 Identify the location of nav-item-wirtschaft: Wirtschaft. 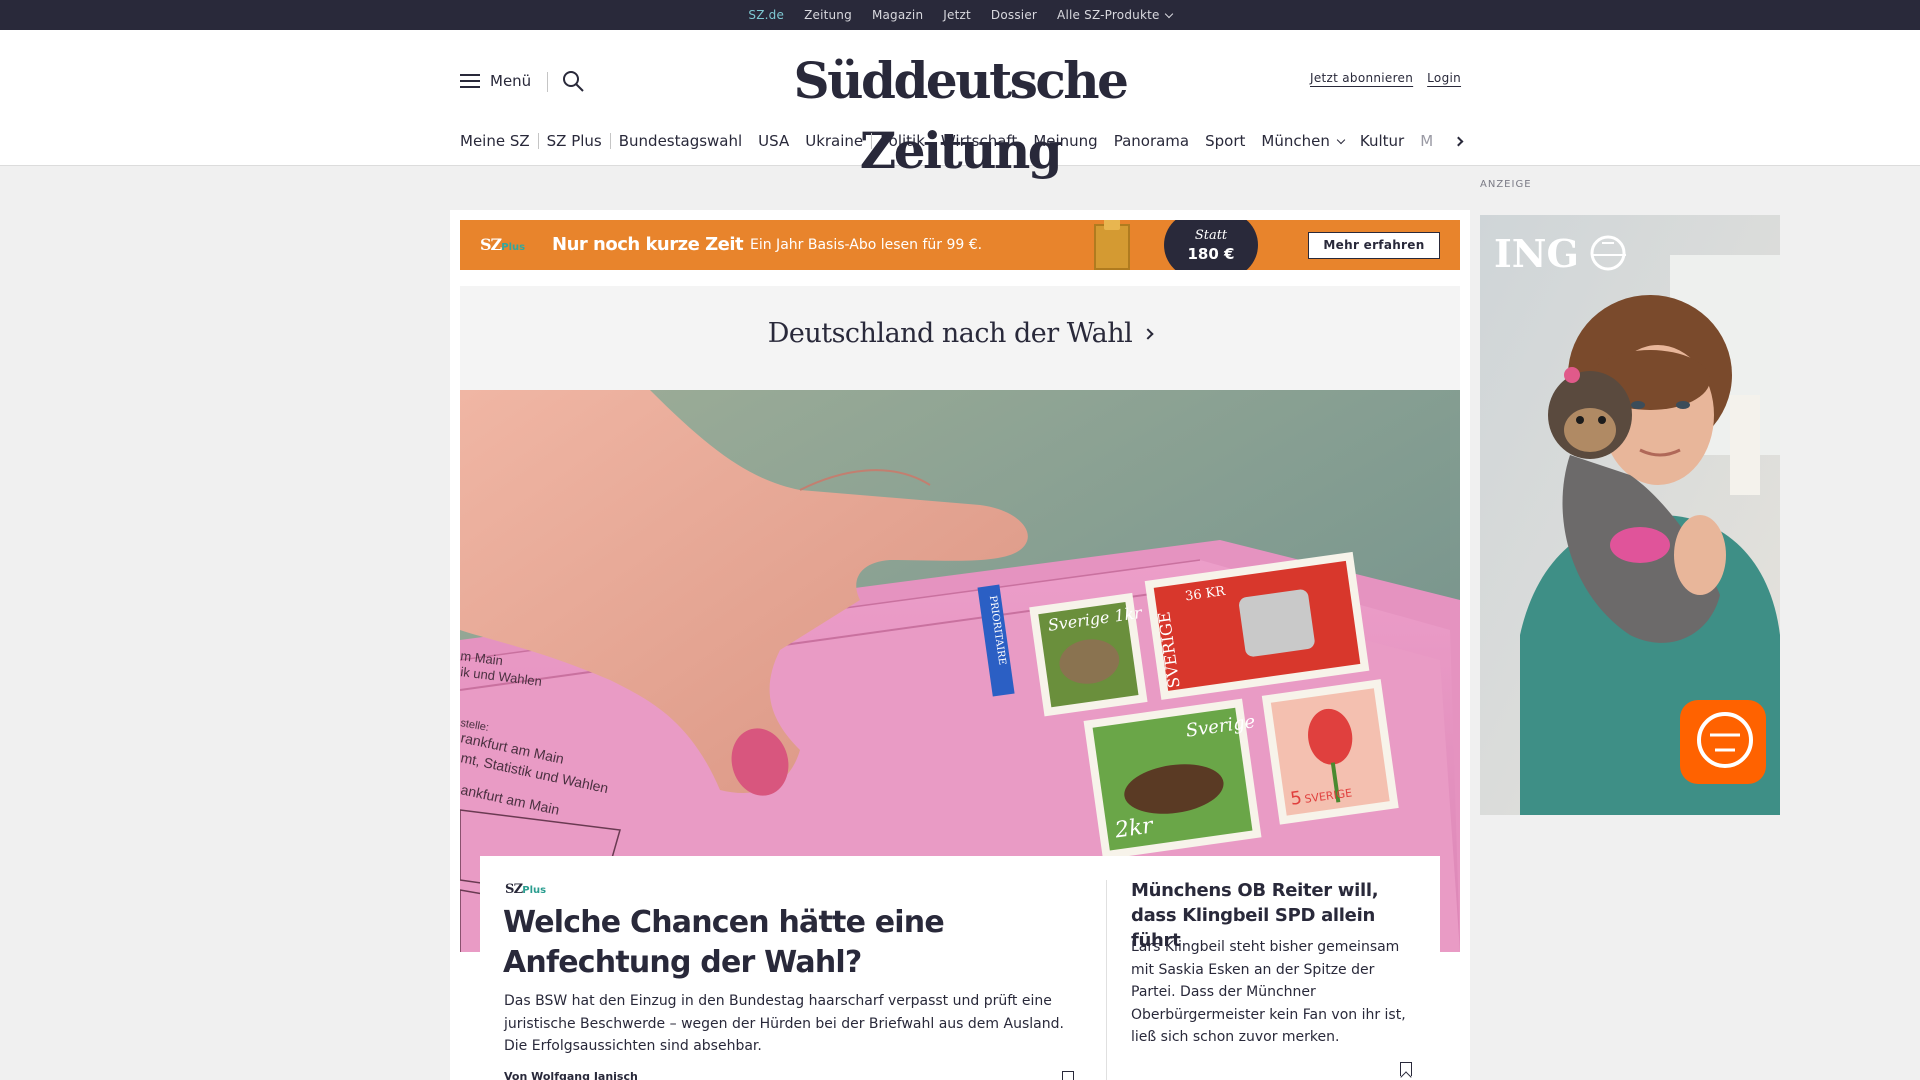
(979, 141).